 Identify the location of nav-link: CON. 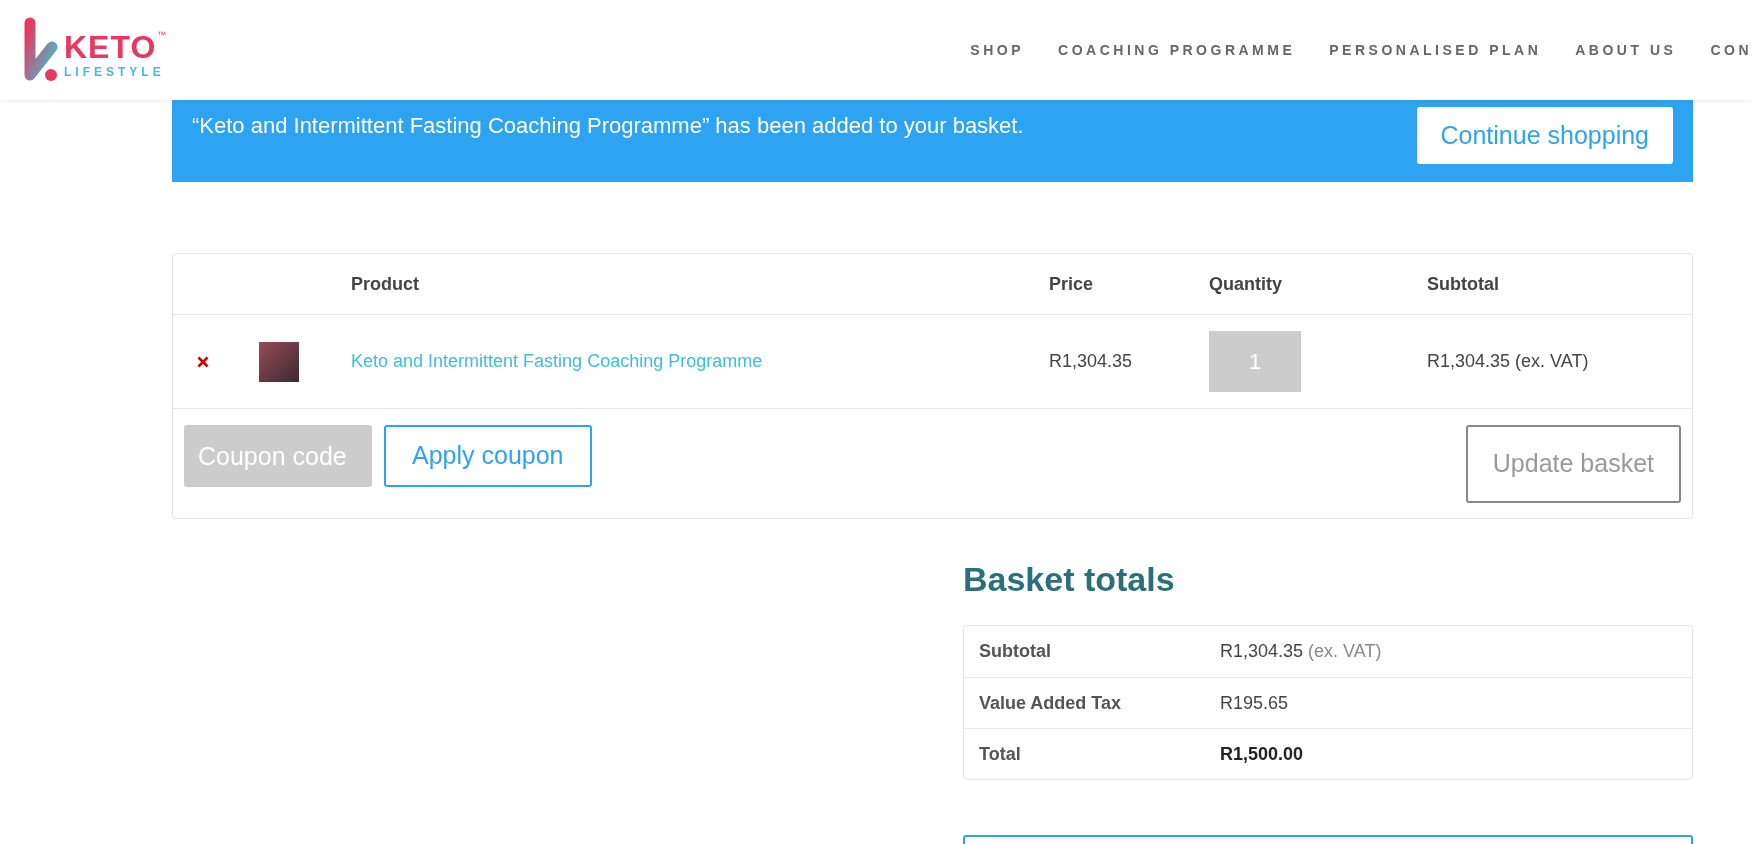
(1731, 50).